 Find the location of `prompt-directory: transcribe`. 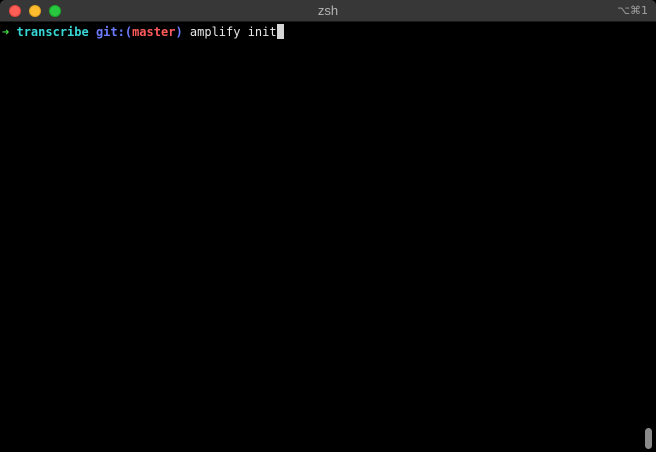

prompt-directory: transcribe is located at coordinates (52, 32).